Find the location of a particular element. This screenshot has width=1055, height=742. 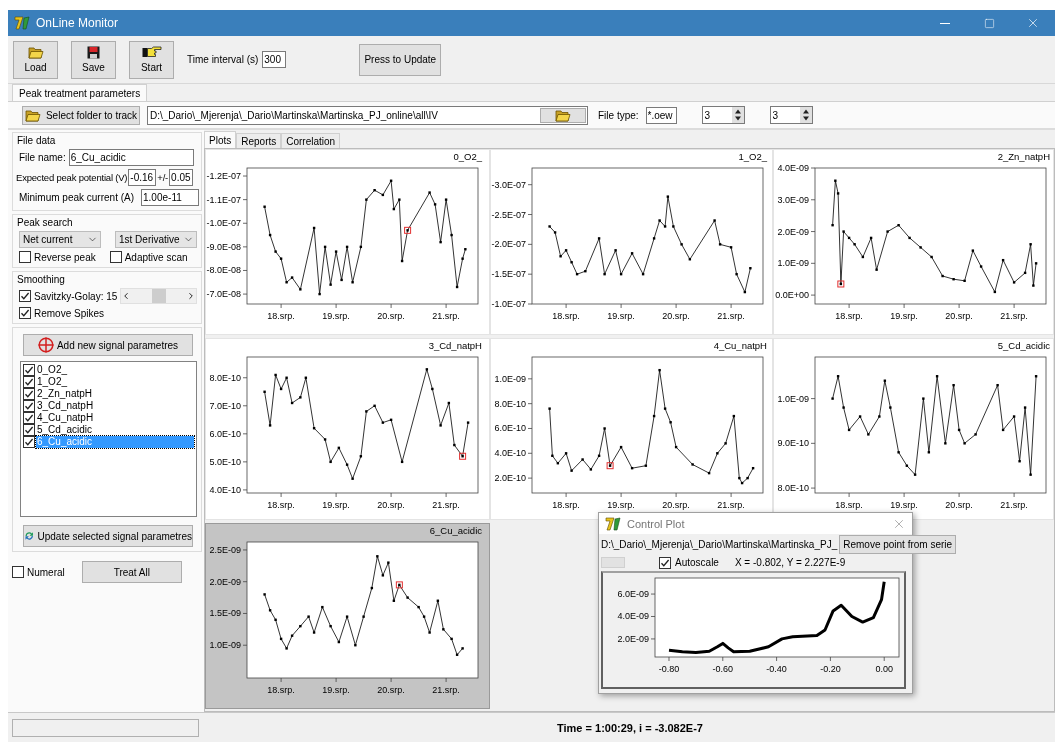

axis-tick-label: -1.5E-07 is located at coordinates (508, 274).